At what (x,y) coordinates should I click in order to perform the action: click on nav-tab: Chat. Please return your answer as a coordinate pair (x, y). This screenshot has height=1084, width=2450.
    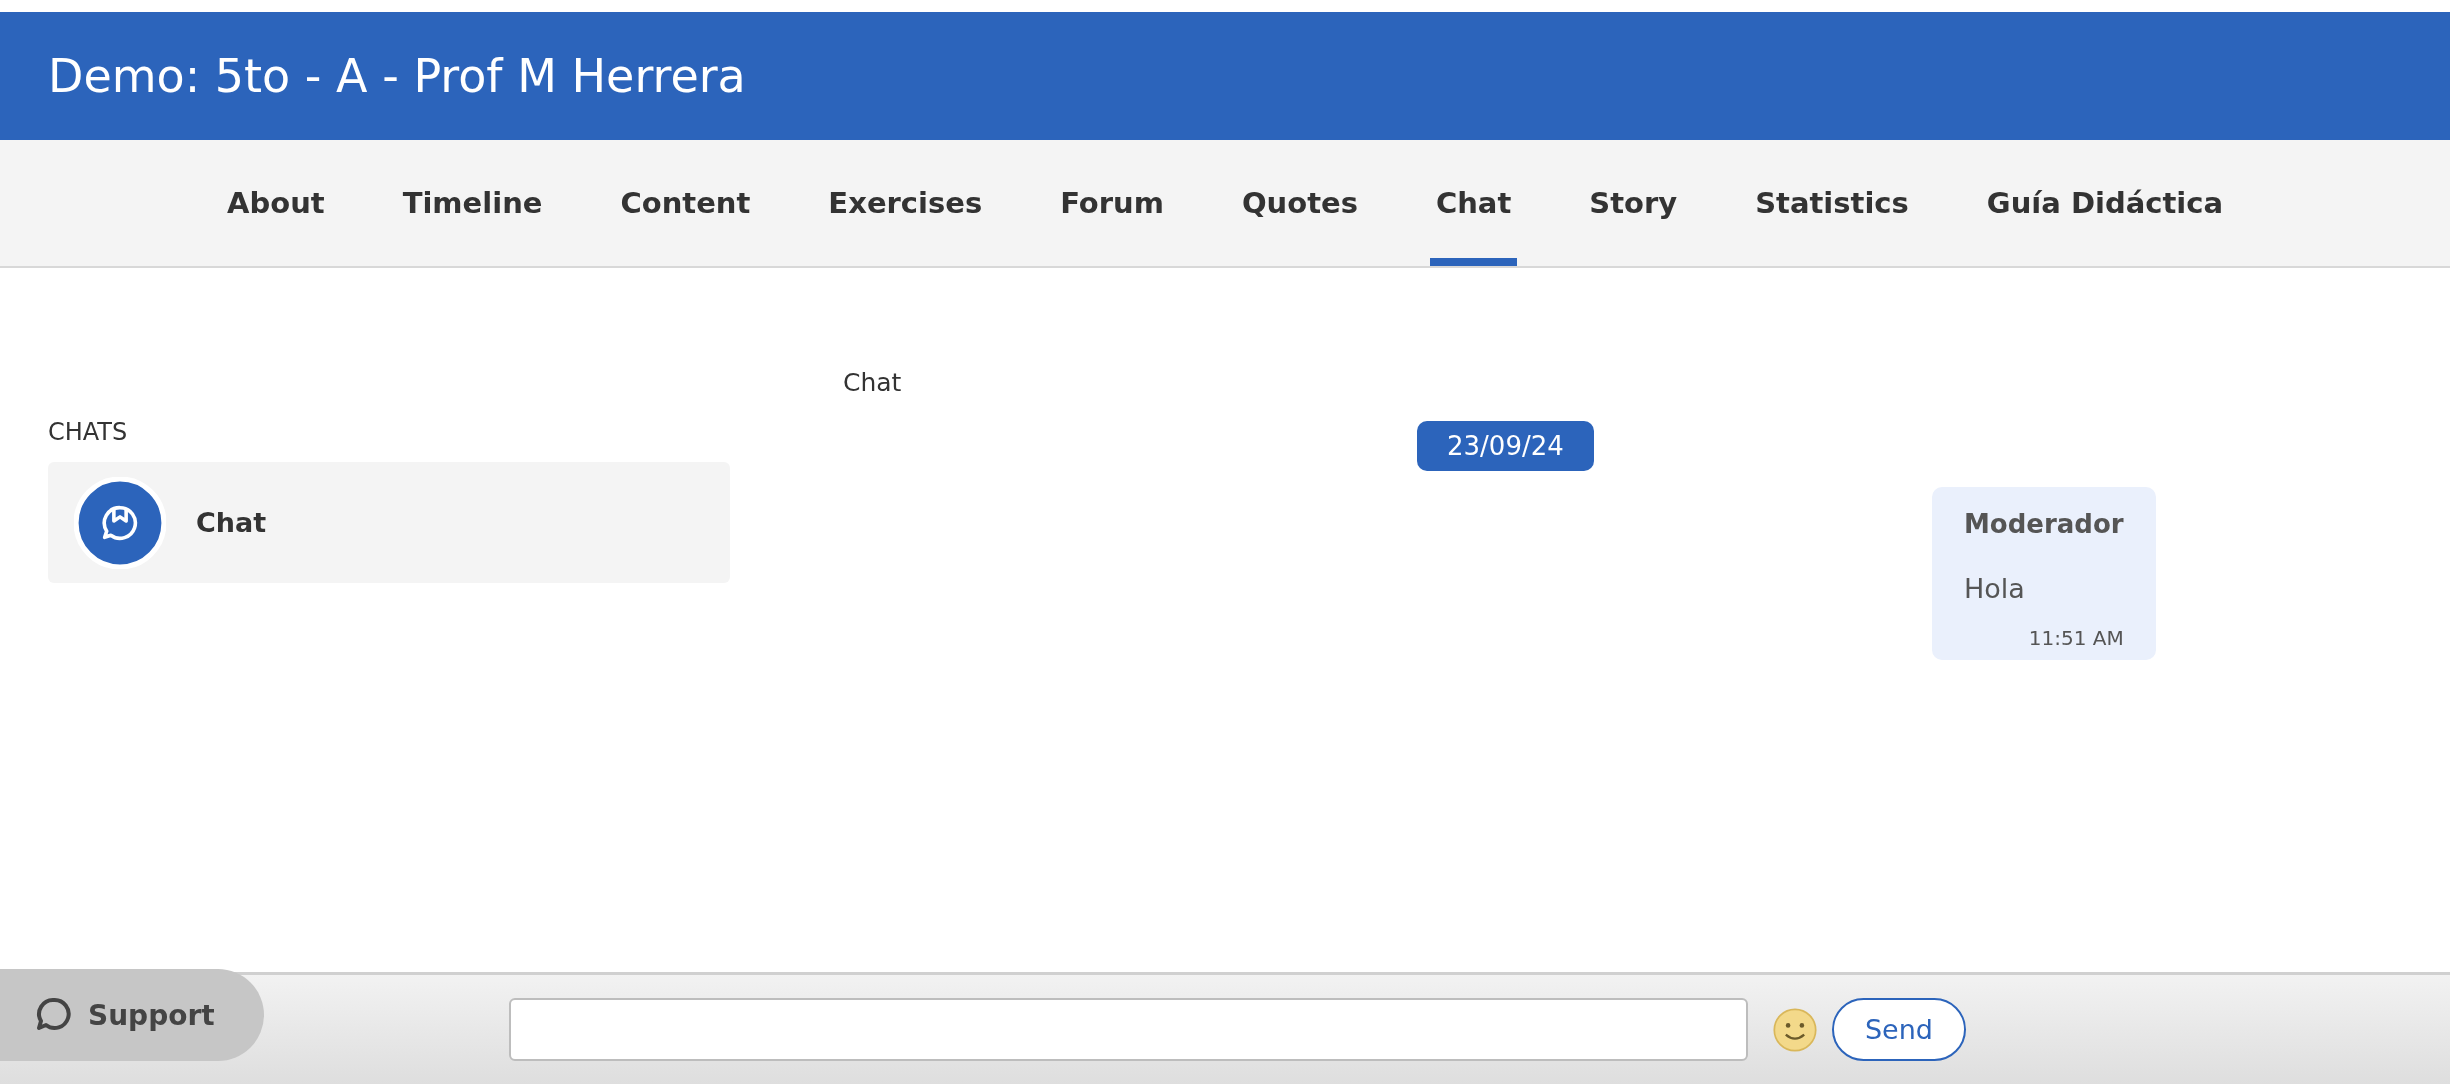
    Looking at the image, I should click on (1473, 203).